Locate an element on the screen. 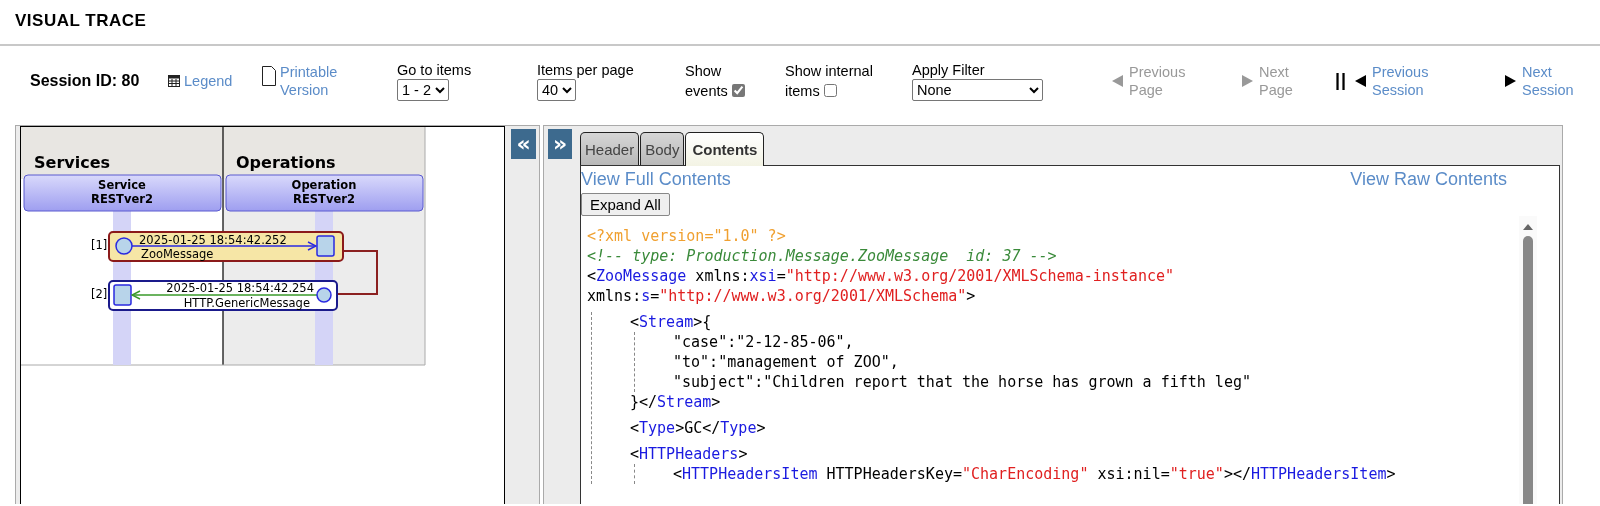  message-time: 2025-01-25 18:54:42.254 is located at coordinates (240, 288).